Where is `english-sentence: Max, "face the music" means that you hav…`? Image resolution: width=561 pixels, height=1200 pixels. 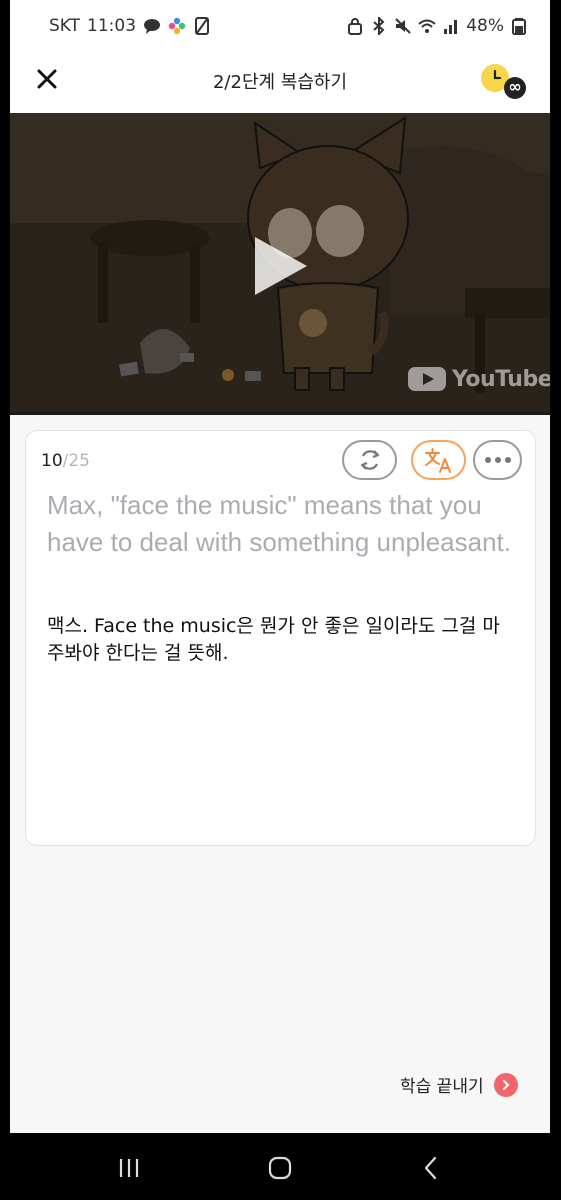
english-sentence: Max, "face the music" means that you hav… is located at coordinates (279, 523).